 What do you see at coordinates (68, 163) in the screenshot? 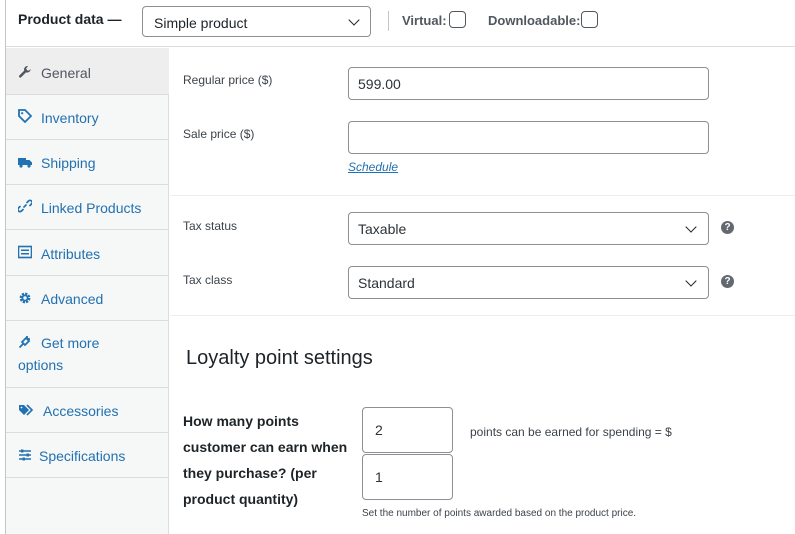
I see `tab-shipping-label: Shipping` at bounding box center [68, 163].